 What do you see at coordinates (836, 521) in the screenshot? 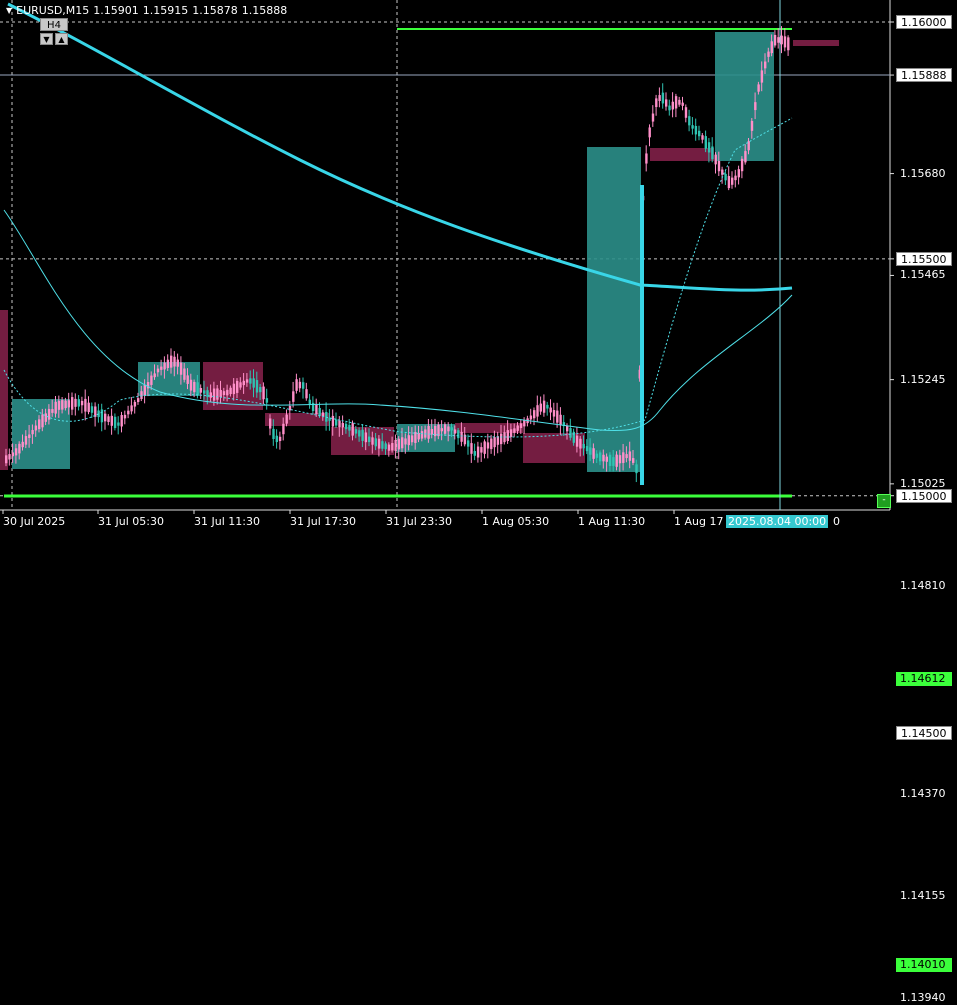
I see `time-label-suffix: 0` at bounding box center [836, 521].